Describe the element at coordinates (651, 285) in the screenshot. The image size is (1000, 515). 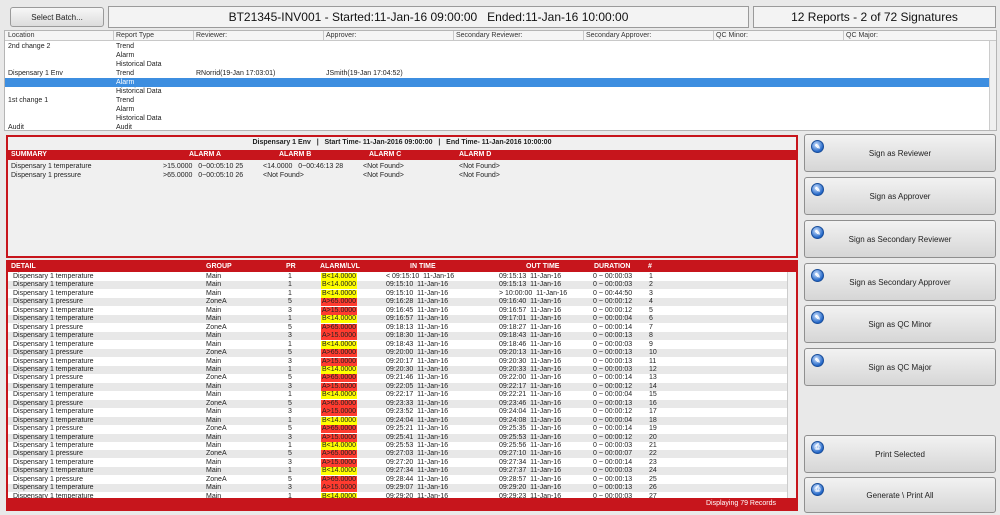
I see `detail-number: 2` at that location.